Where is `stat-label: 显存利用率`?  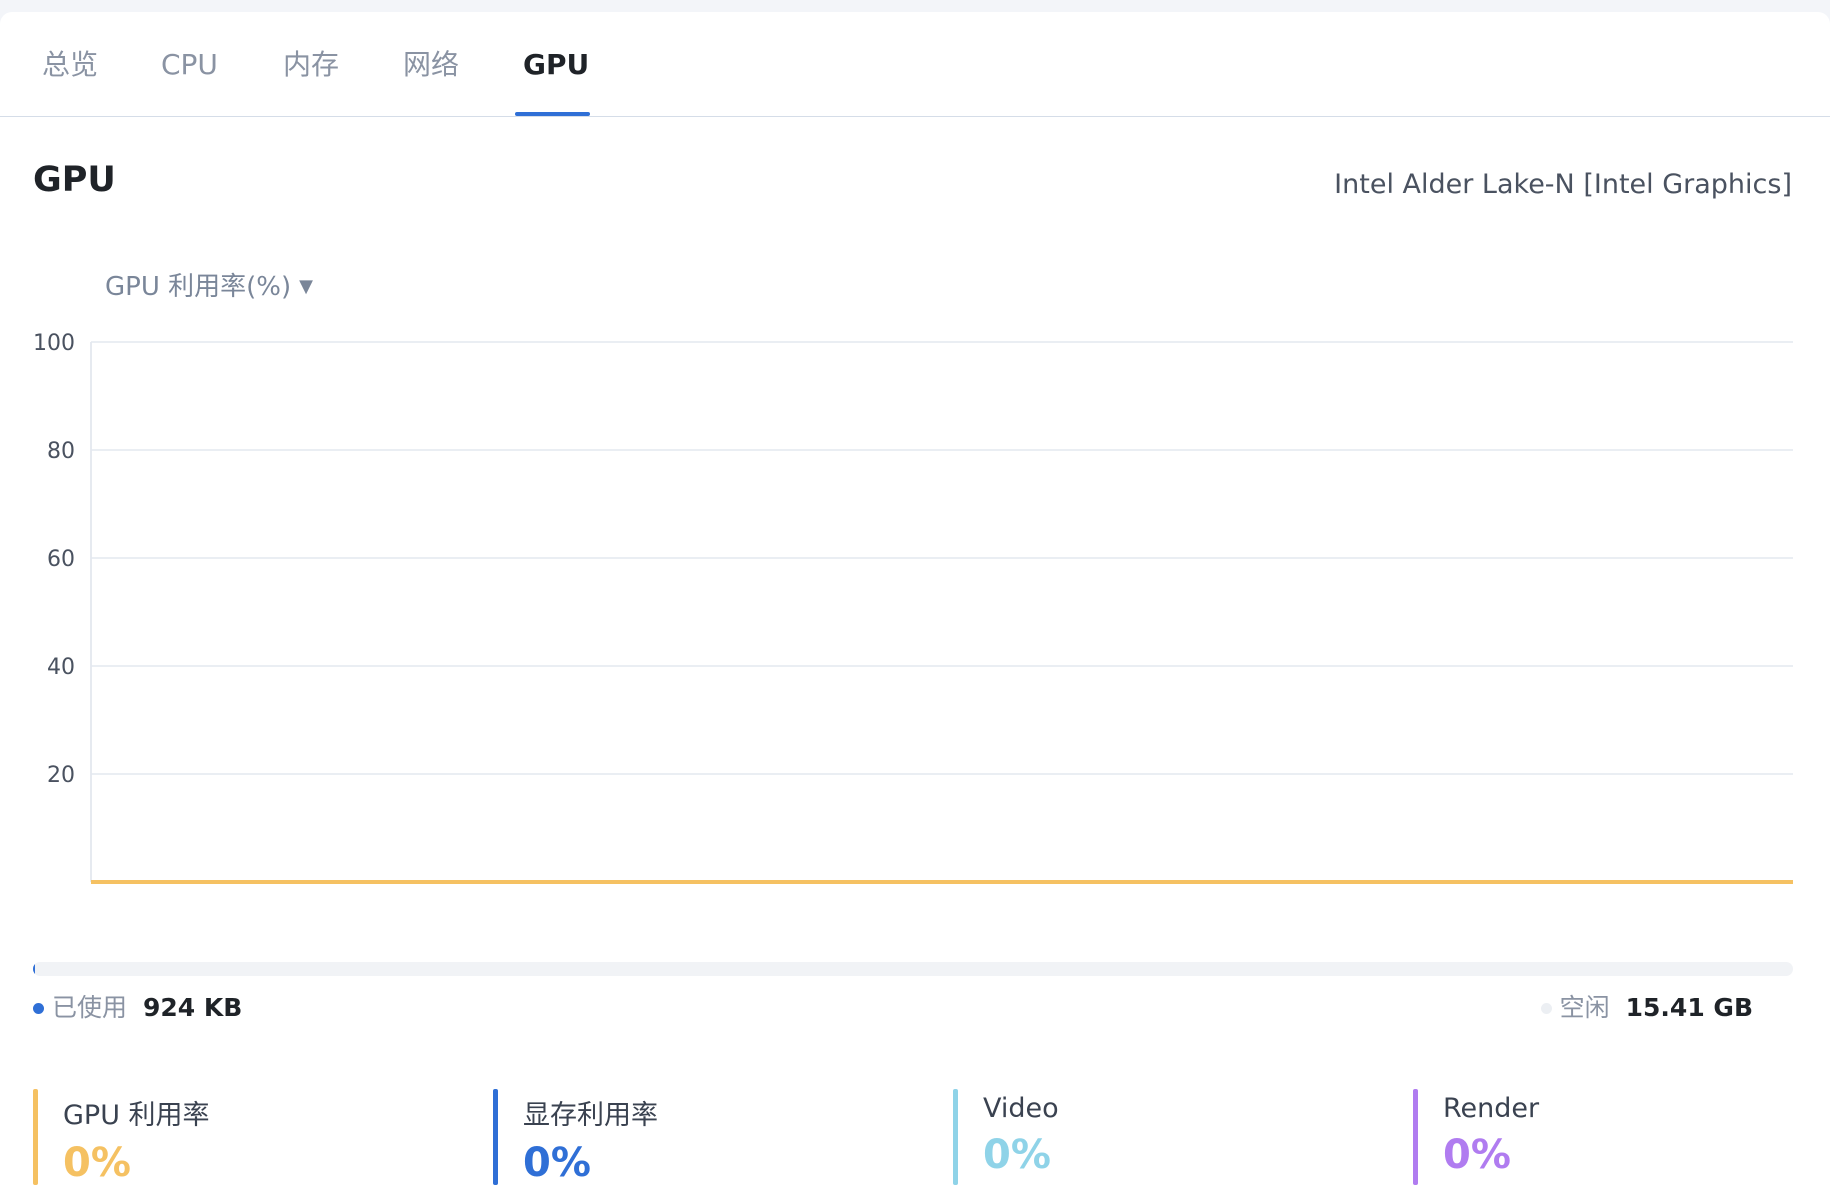 stat-label: 显存利用率 is located at coordinates (590, 1115).